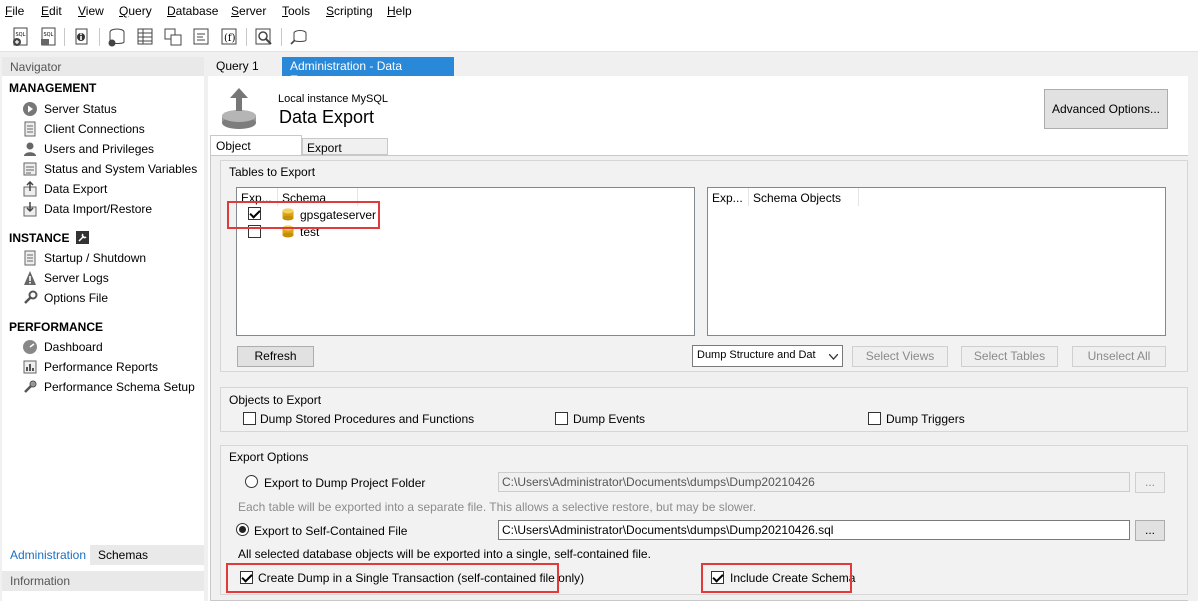  I want to click on instance-label: Local instance MySQL, so click(333, 99).